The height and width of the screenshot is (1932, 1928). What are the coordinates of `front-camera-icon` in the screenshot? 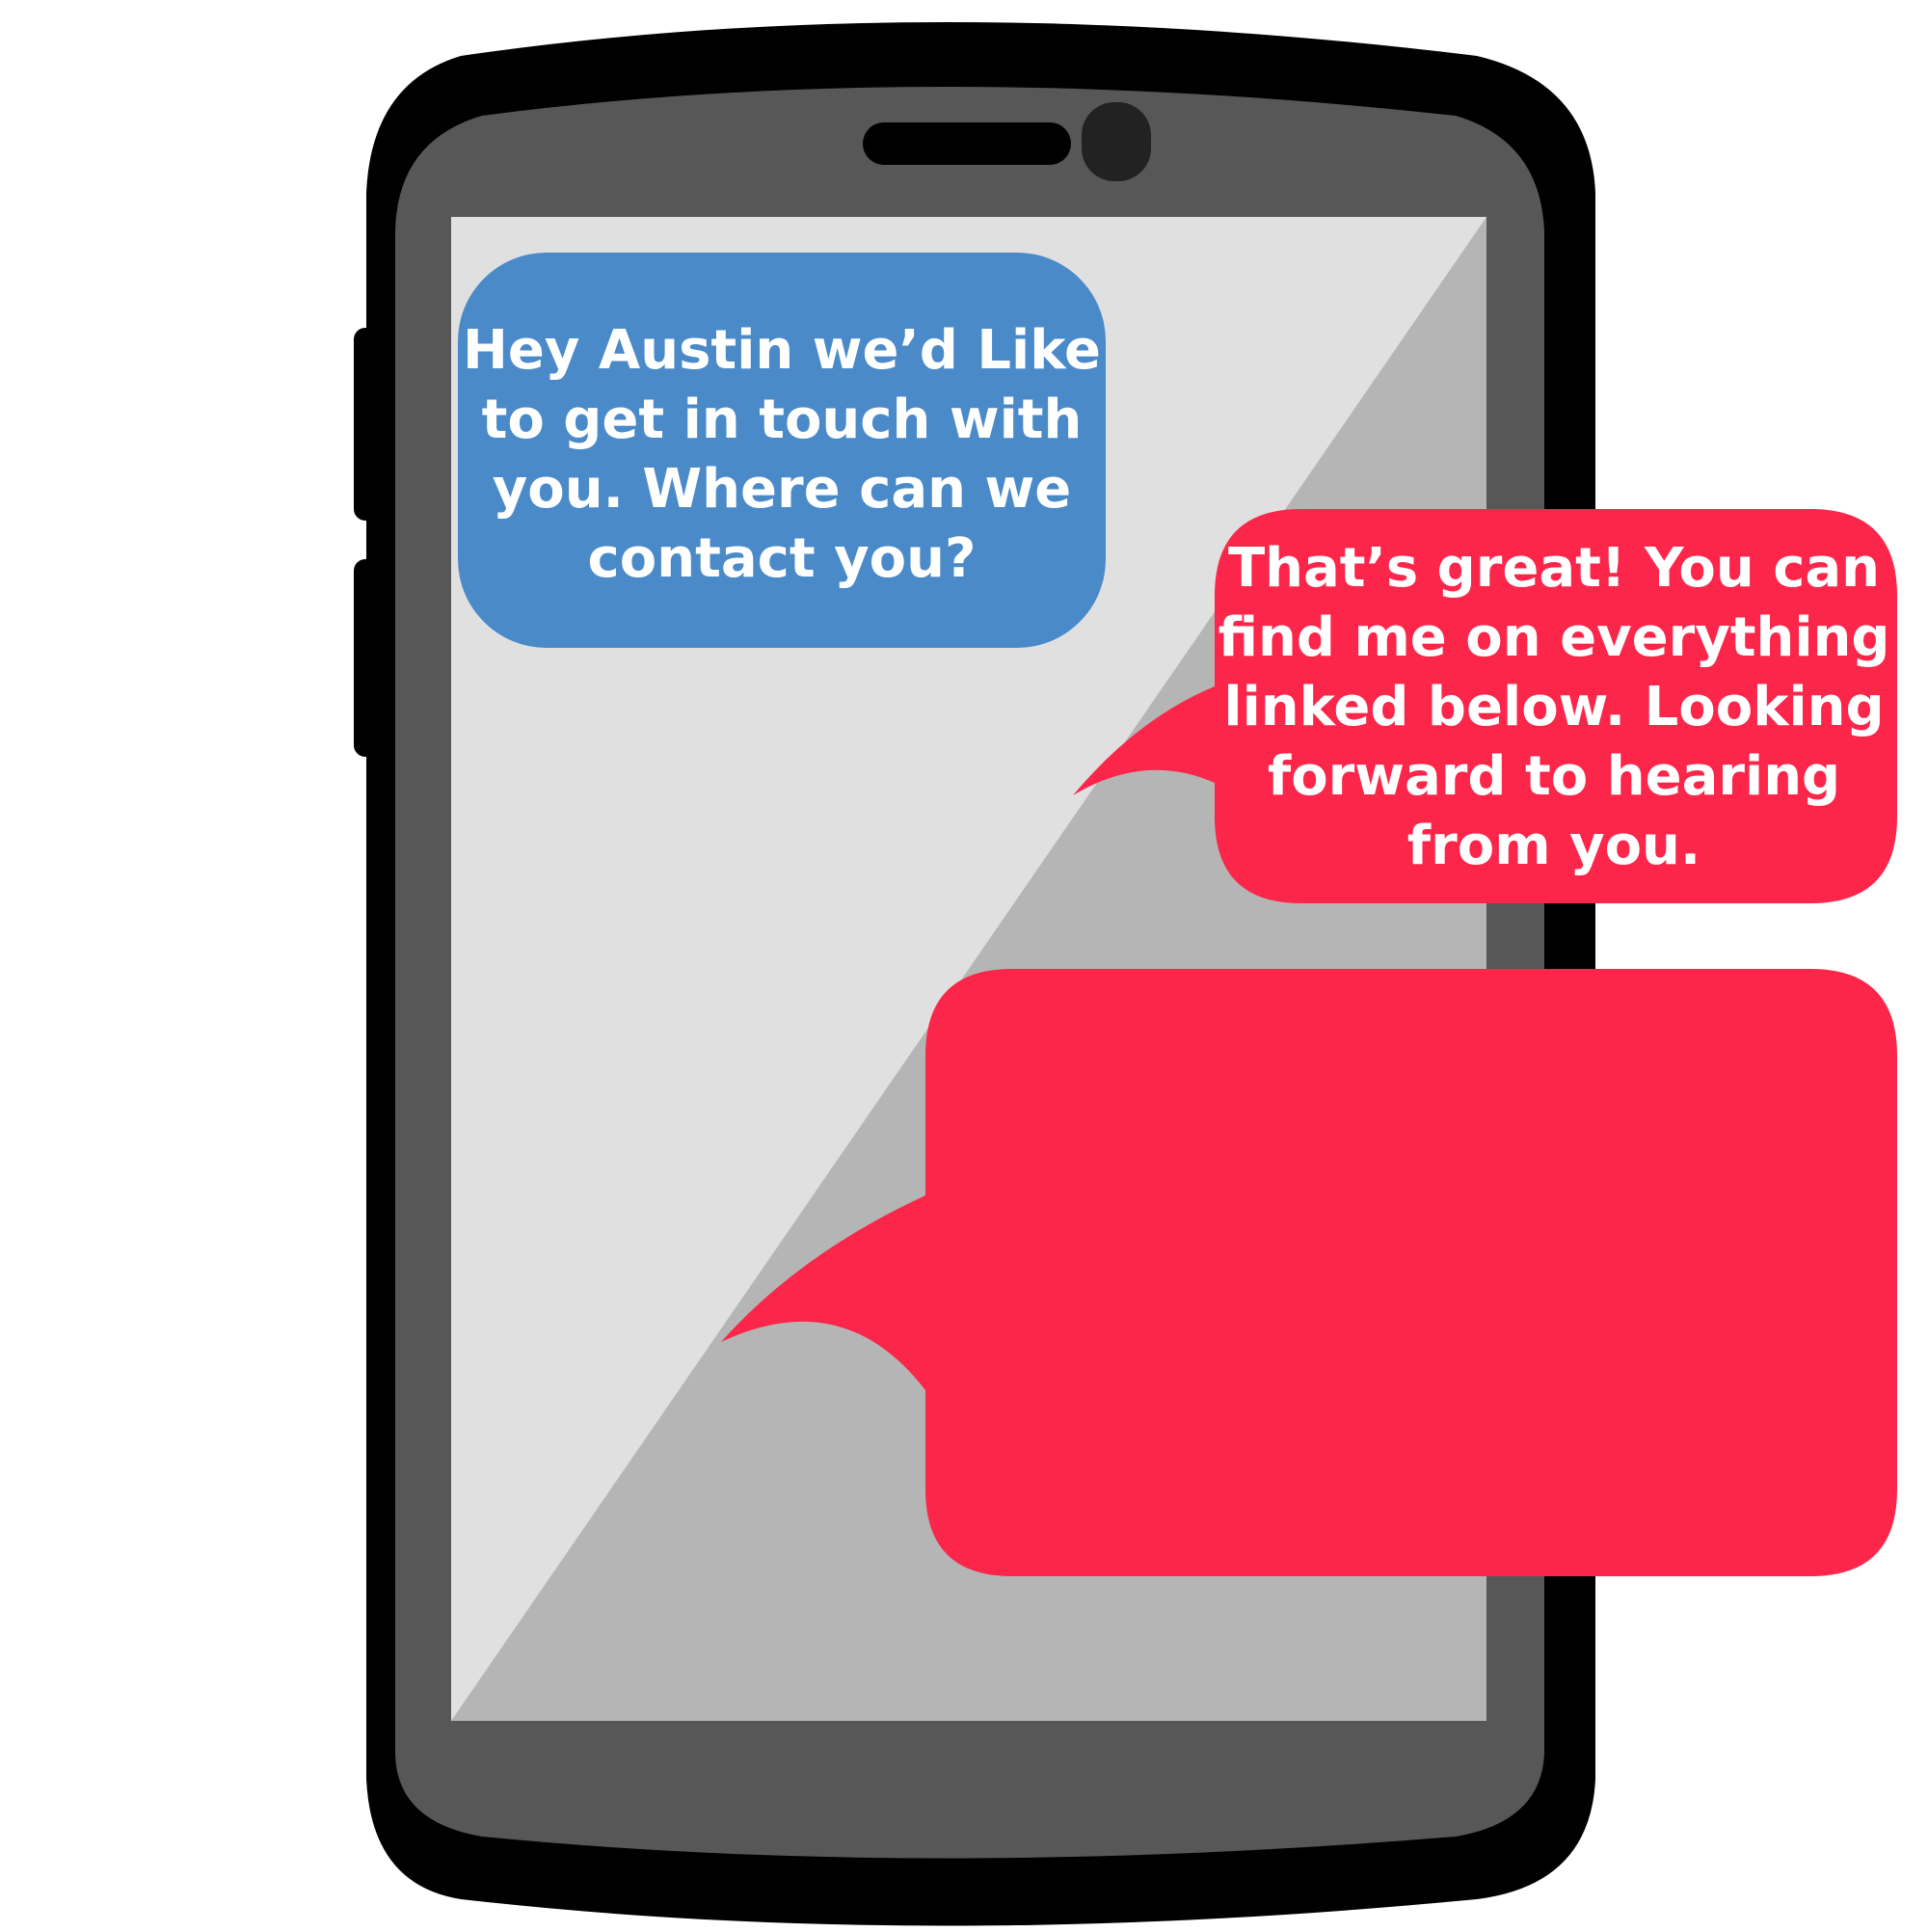 It's located at (1116, 142).